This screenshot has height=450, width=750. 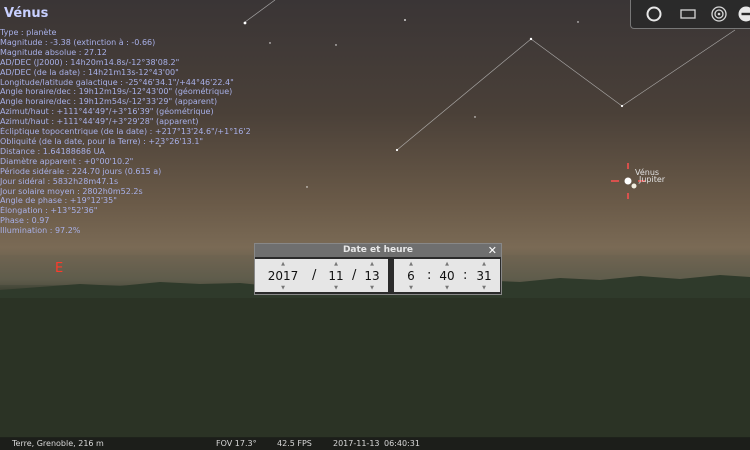 I want to click on minute-spinbox: ▲ 40 ▼, so click(x=447, y=275).